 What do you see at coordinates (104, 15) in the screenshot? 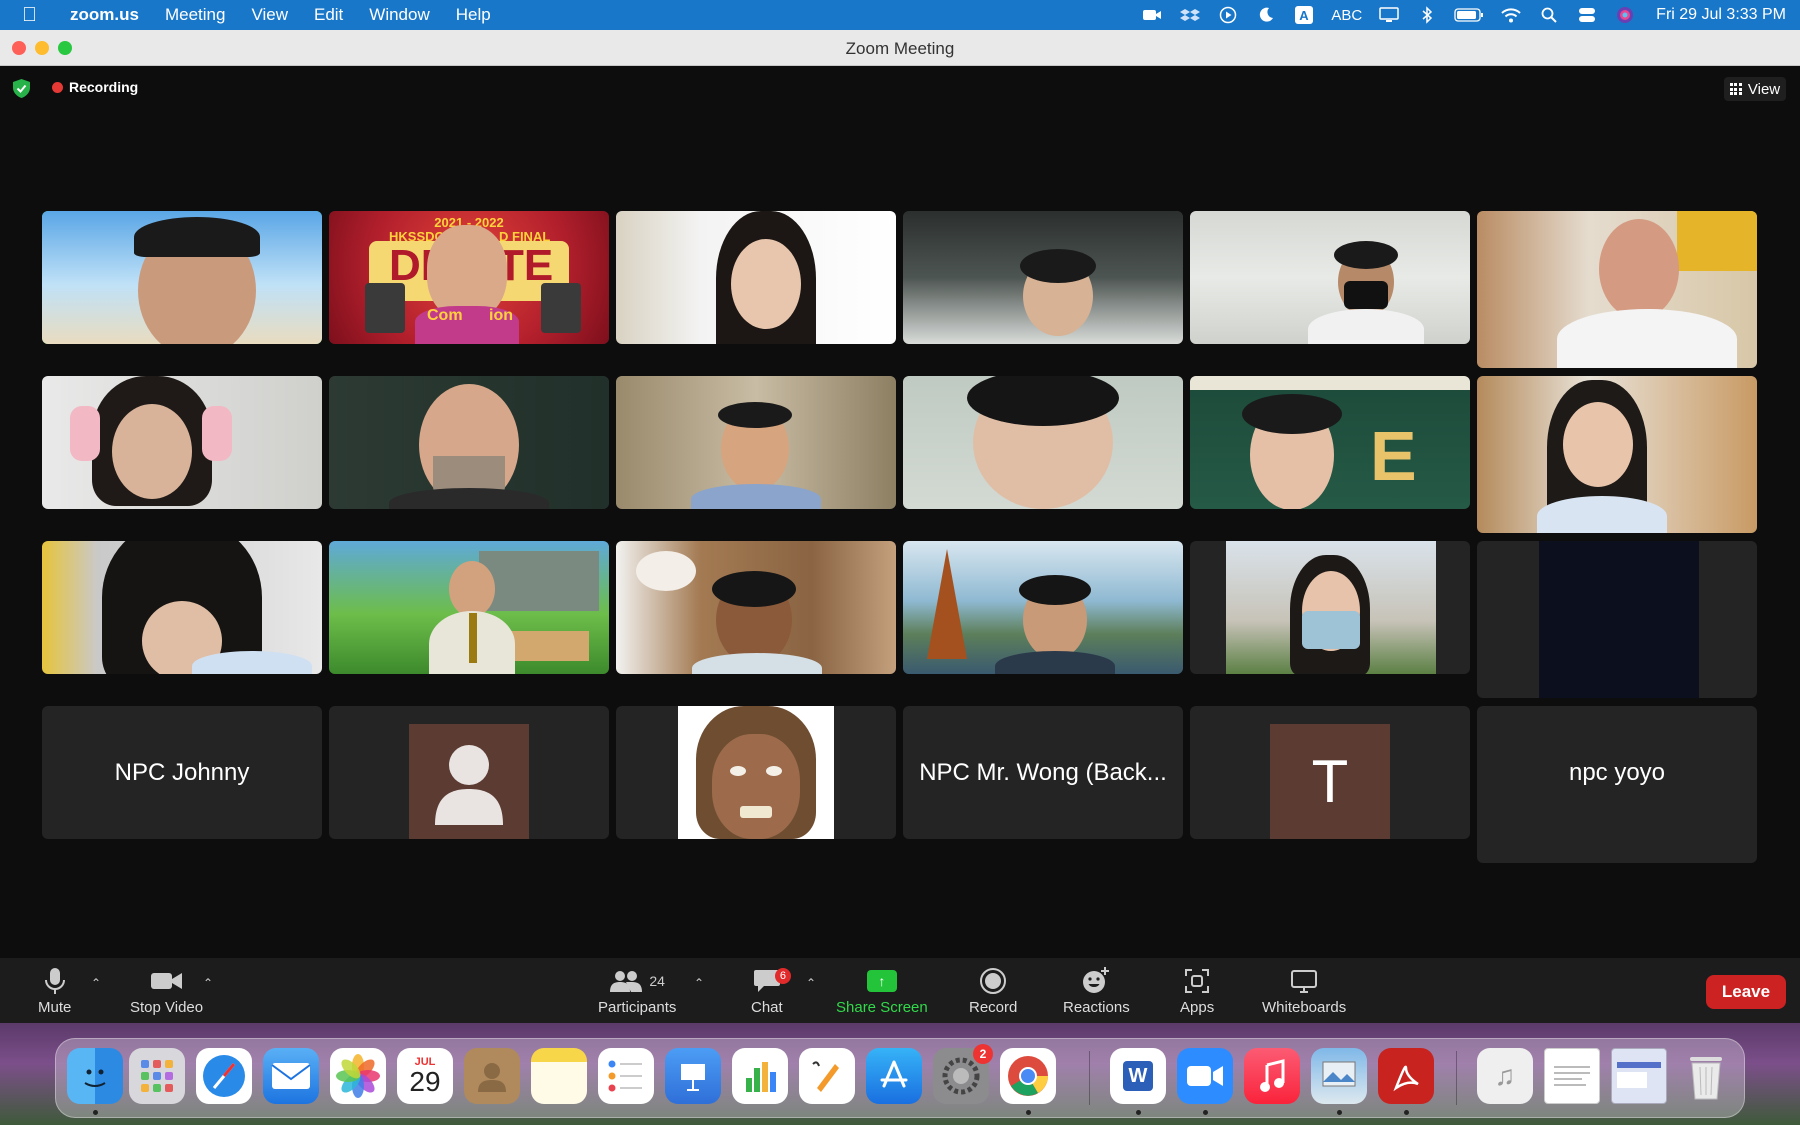
I see `app-menu-zoom: zoom.us` at bounding box center [104, 15].